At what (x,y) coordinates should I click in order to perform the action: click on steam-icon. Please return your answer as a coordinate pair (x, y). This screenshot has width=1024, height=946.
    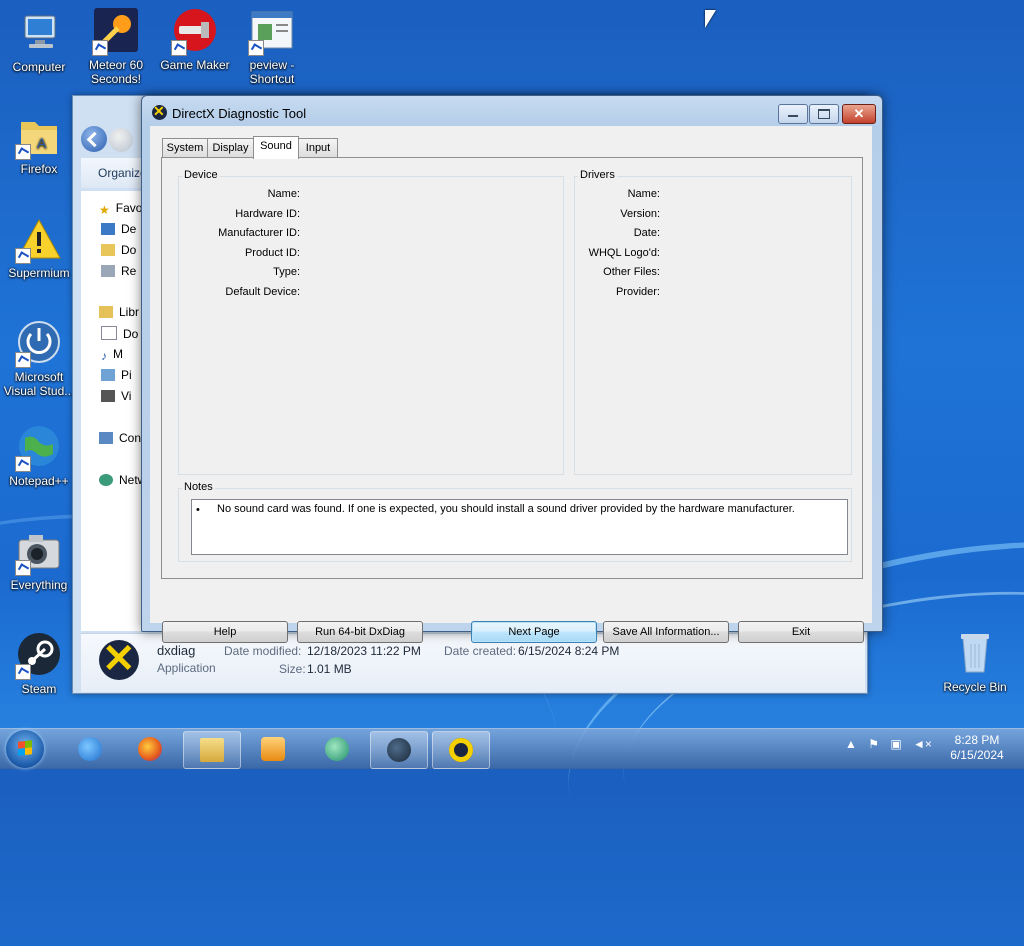
    Looking at the image, I should click on (39, 656).